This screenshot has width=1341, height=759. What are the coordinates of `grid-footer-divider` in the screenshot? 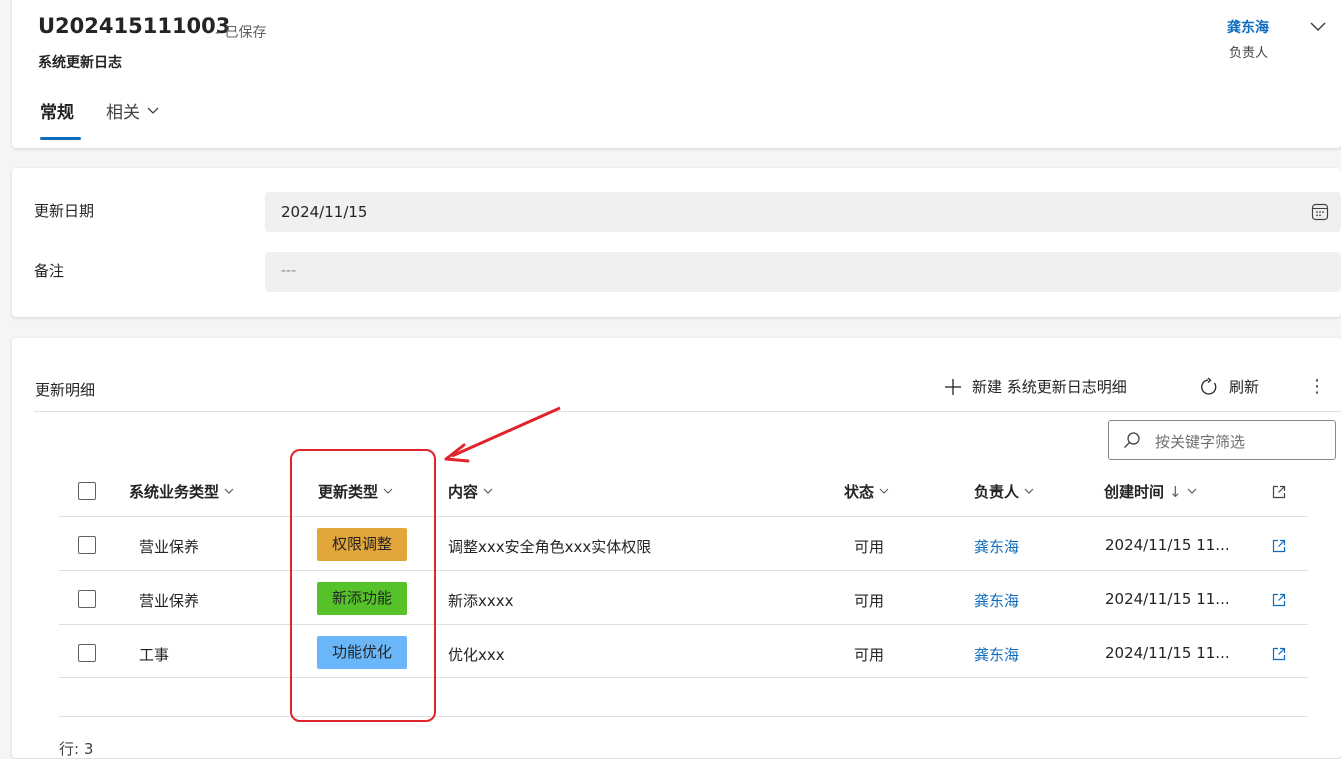 It's located at (683, 716).